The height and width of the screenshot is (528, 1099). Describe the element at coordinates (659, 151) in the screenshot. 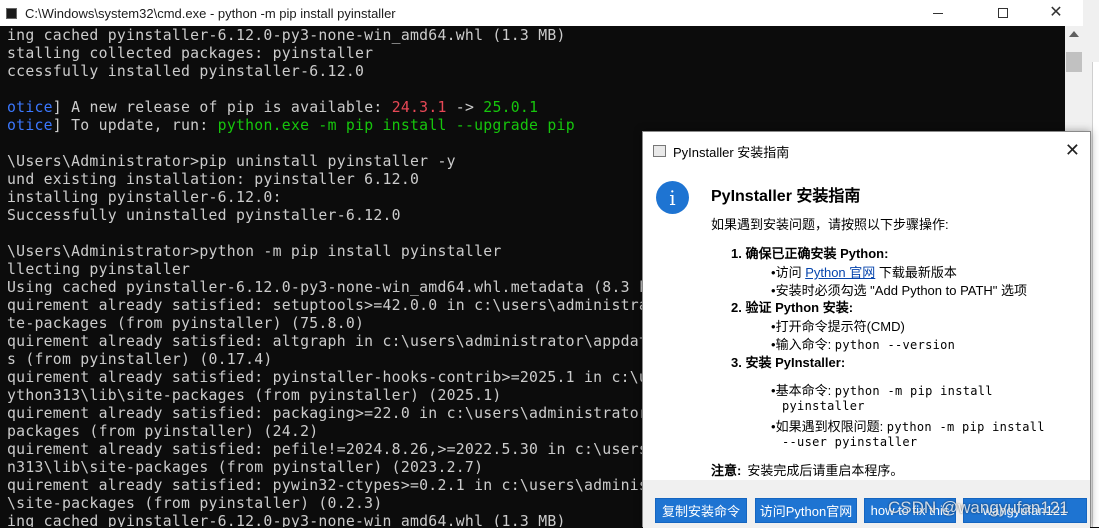

I see `dialog-app-icon` at that location.